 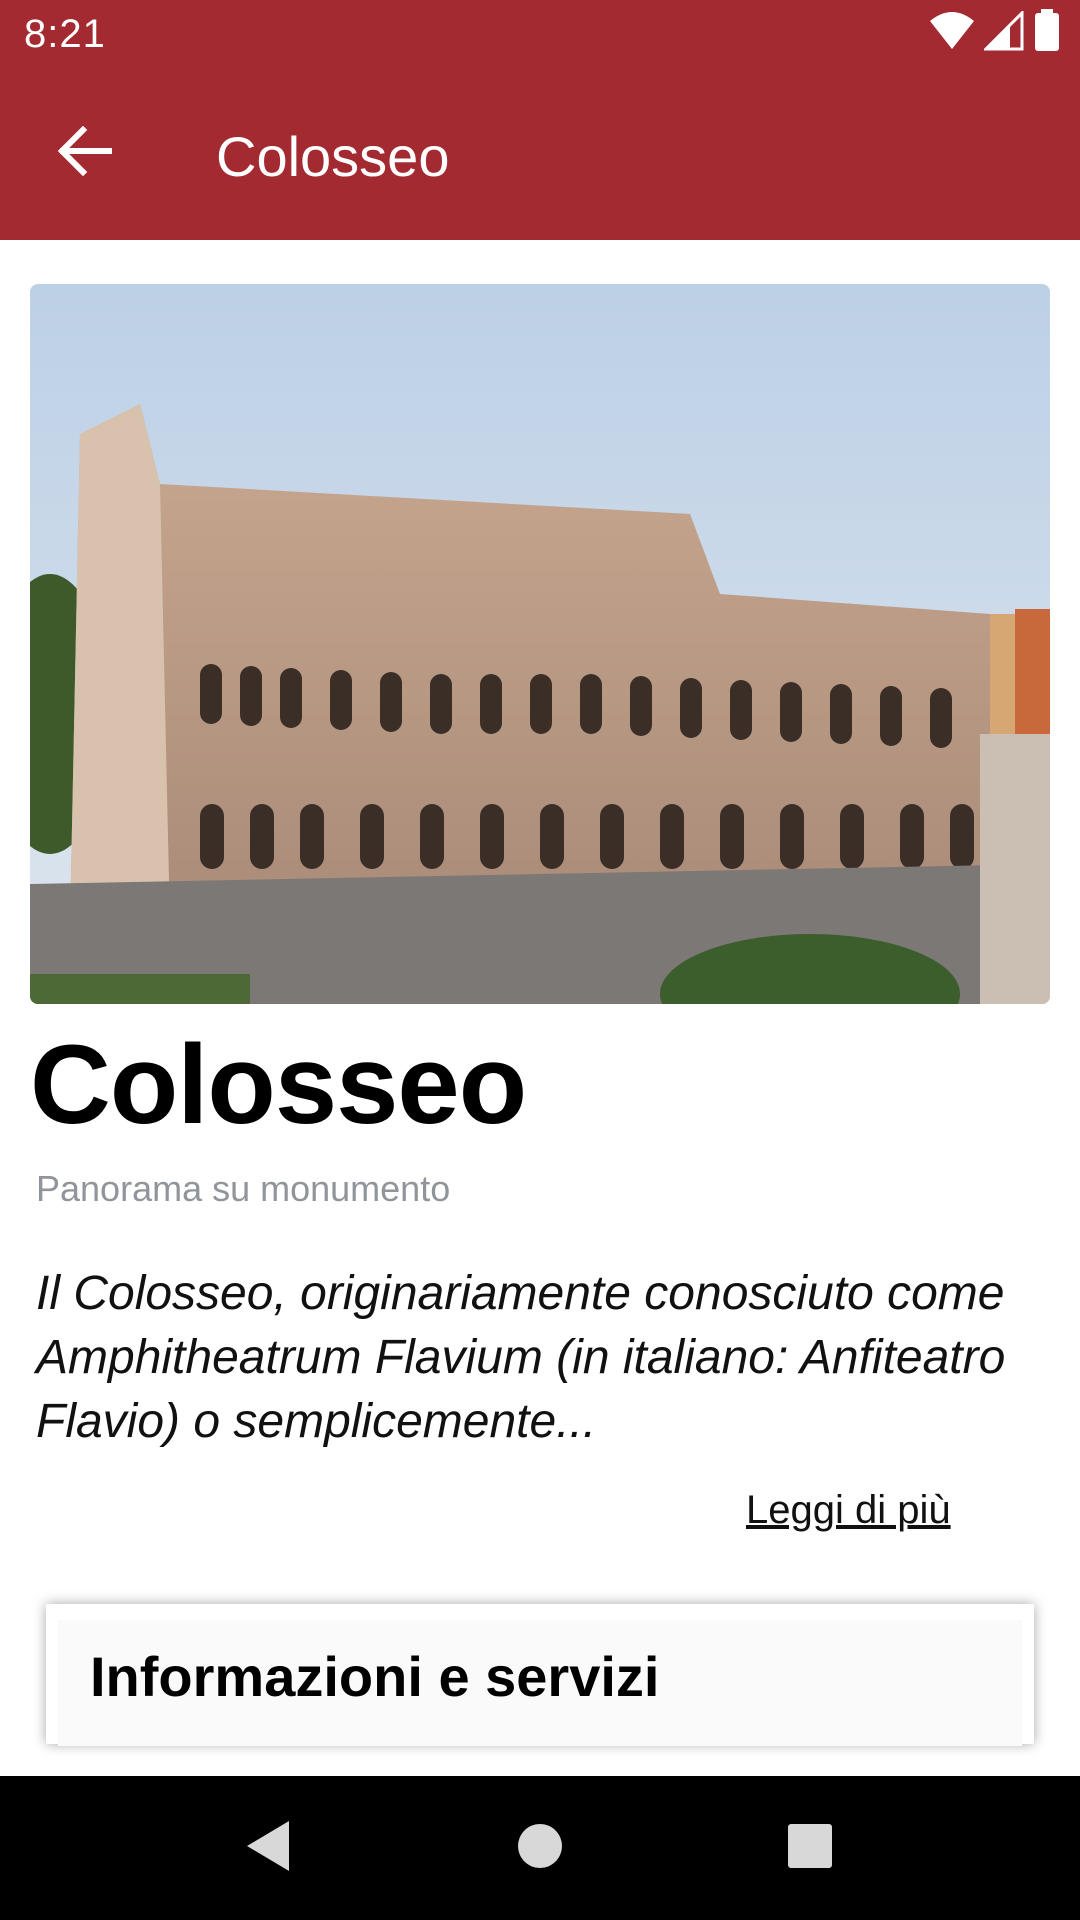 What do you see at coordinates (1047, 32) in the screenshot?
I see `battery-icon` at bounding box center [1047, 32].